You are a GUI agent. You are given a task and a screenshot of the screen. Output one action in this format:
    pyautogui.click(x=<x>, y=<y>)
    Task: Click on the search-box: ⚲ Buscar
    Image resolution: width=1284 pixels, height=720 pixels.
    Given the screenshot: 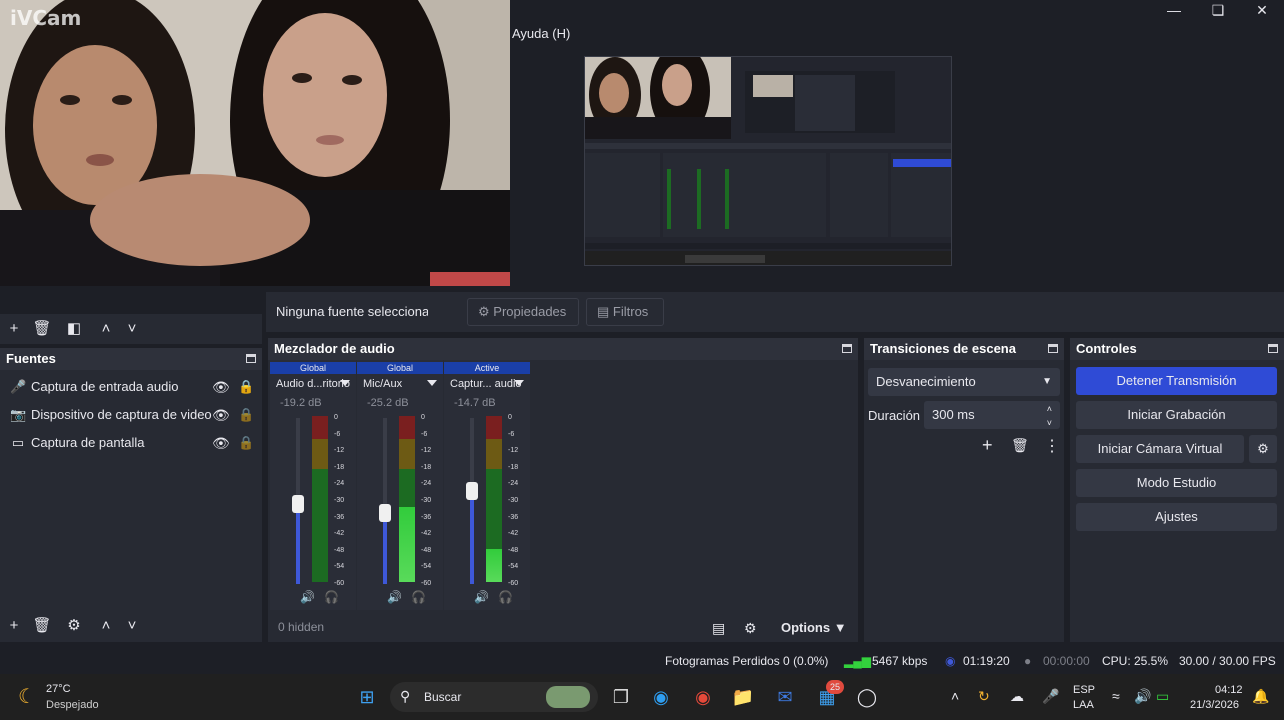 What is the action you would take?
    pyautogui.click(x=494, y=697)
    